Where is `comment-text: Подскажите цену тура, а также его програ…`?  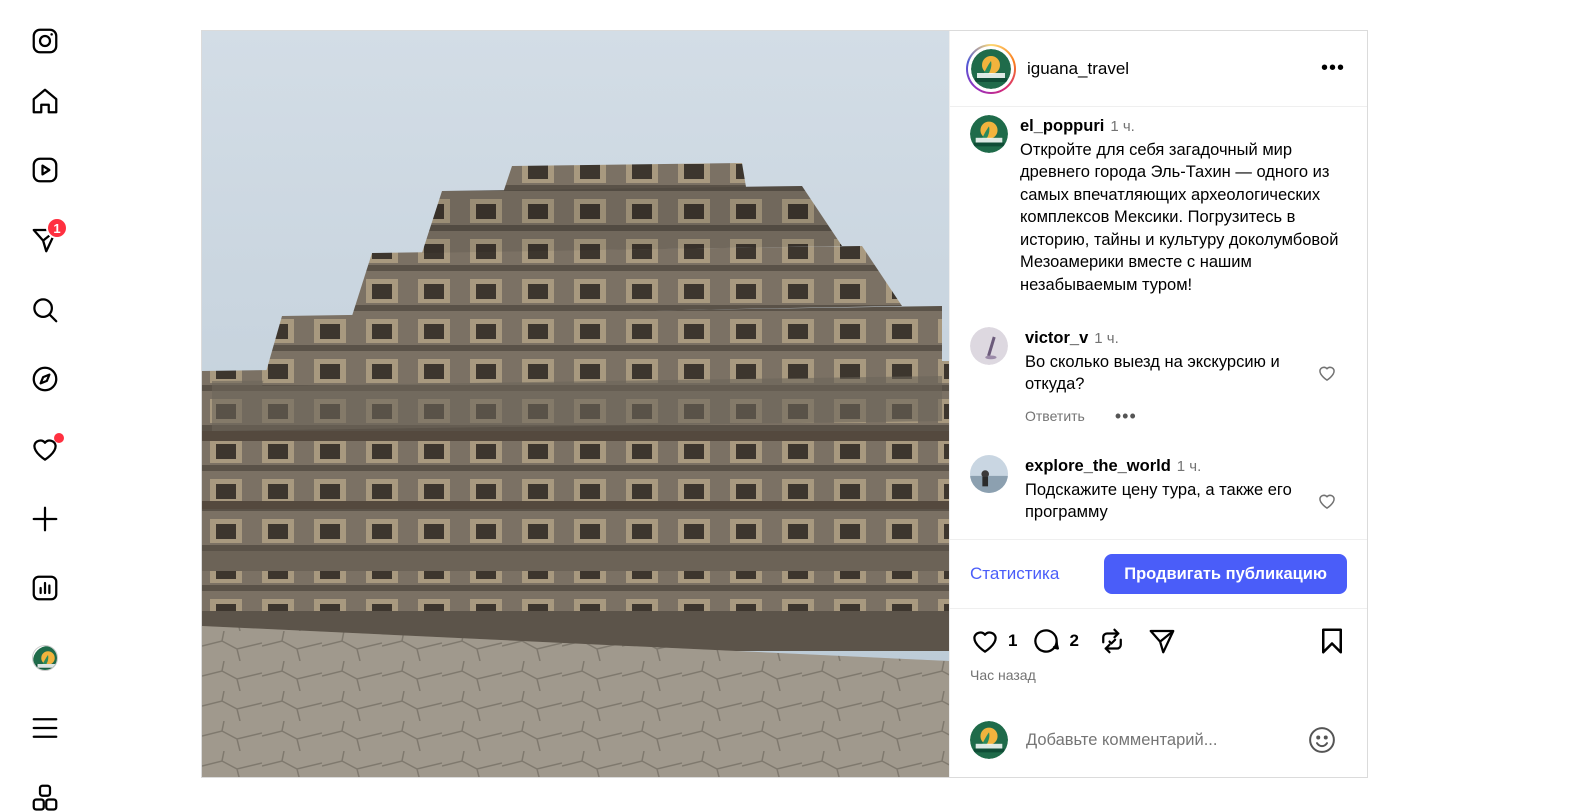 comment-text: Подскажите цену тура, а также его програ… is located at coordinates (1158, 501).